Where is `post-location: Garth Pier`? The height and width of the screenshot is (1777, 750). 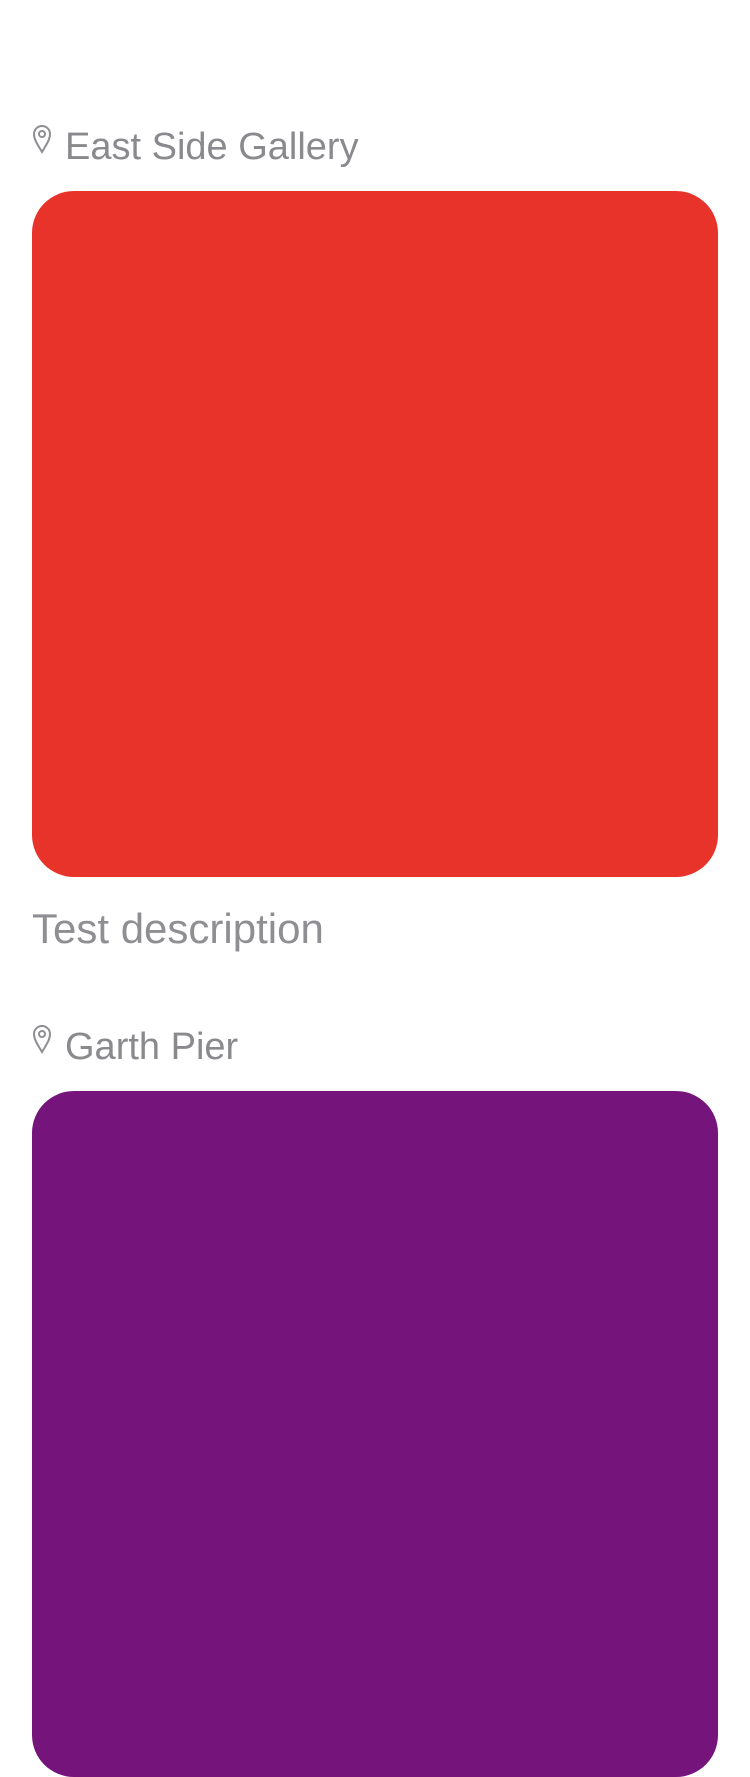
post-location: Garth Pier is located at coordinates (375, 1047).